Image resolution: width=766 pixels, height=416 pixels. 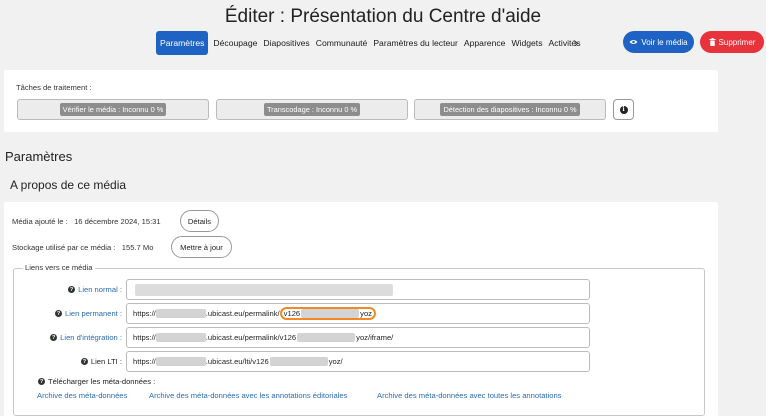 I want to click on task-transcode-label: Transcodage : Inconnu 0 %, so click(x=312, y=109).